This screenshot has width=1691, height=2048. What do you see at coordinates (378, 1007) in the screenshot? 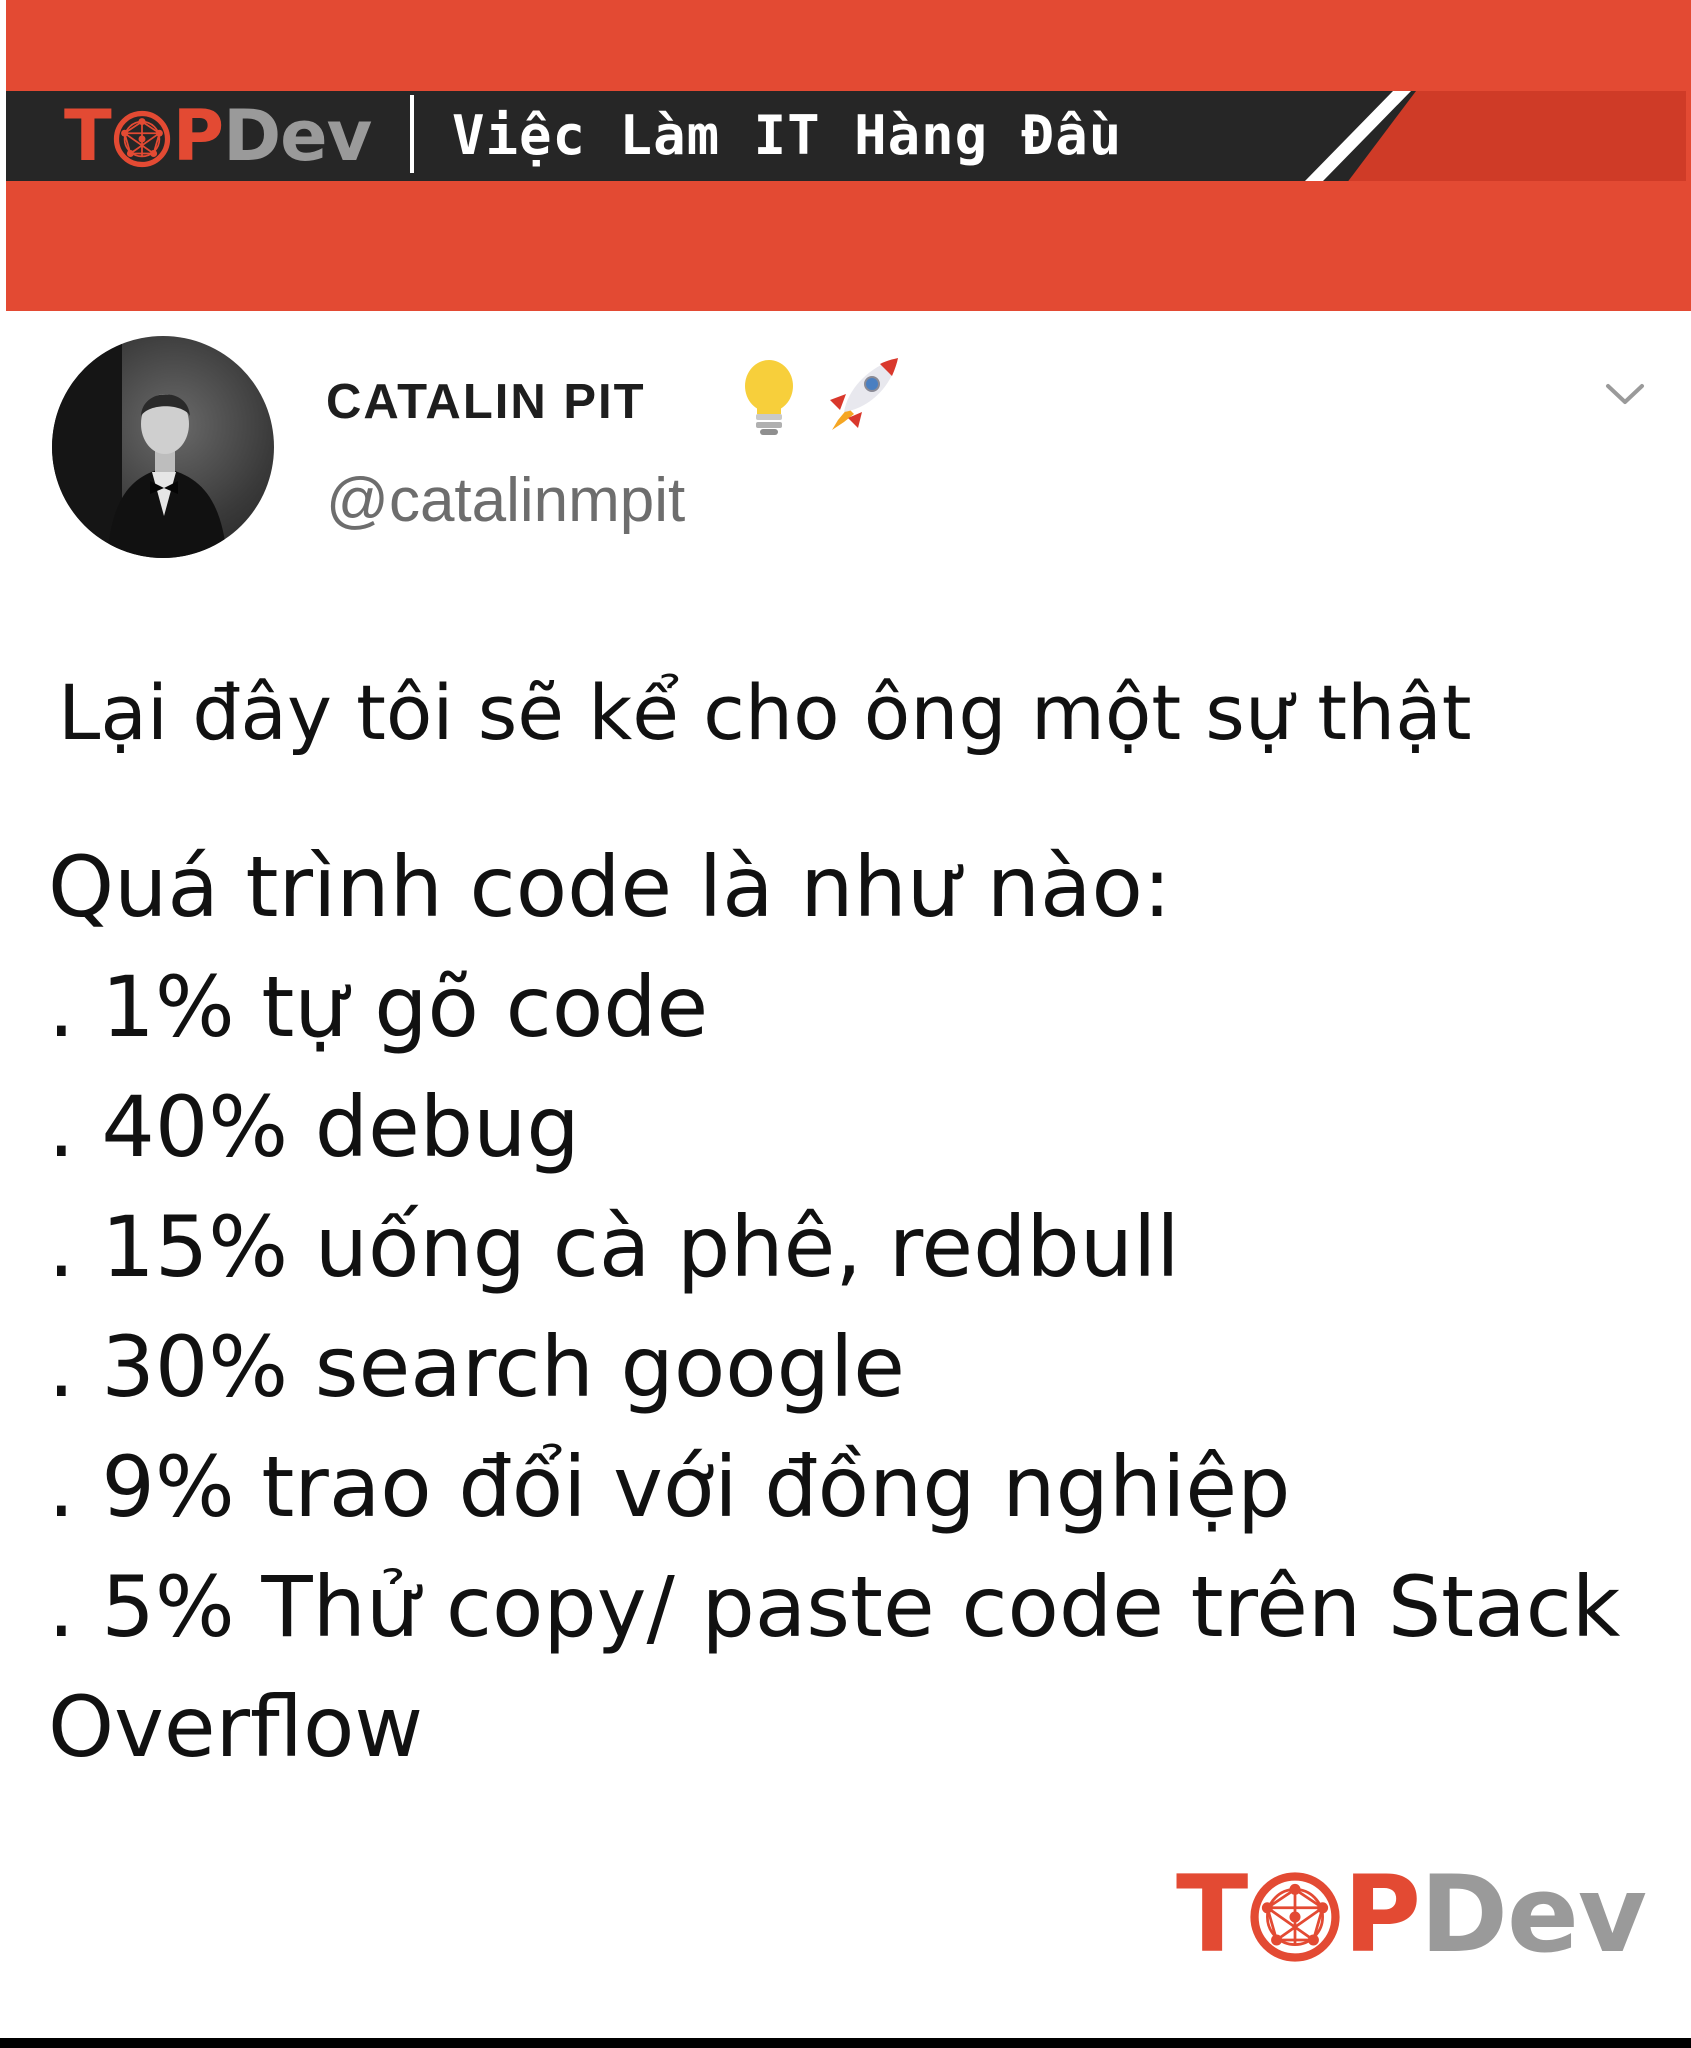
I see `list-item: . 1% tự gõ code` at bounding box center [378, 1007].